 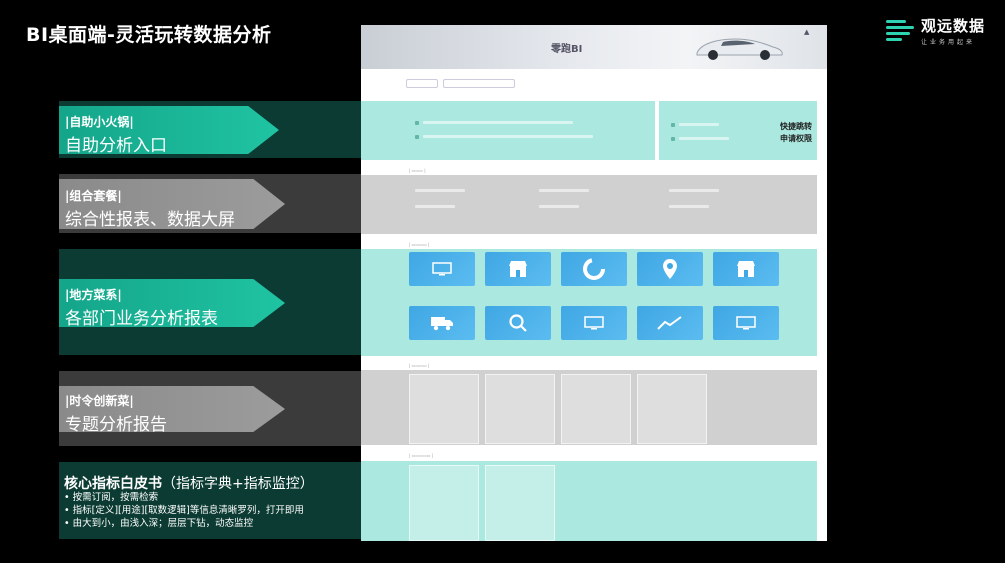 I want to click on portal-toolbar, so click(x=460, y=83).